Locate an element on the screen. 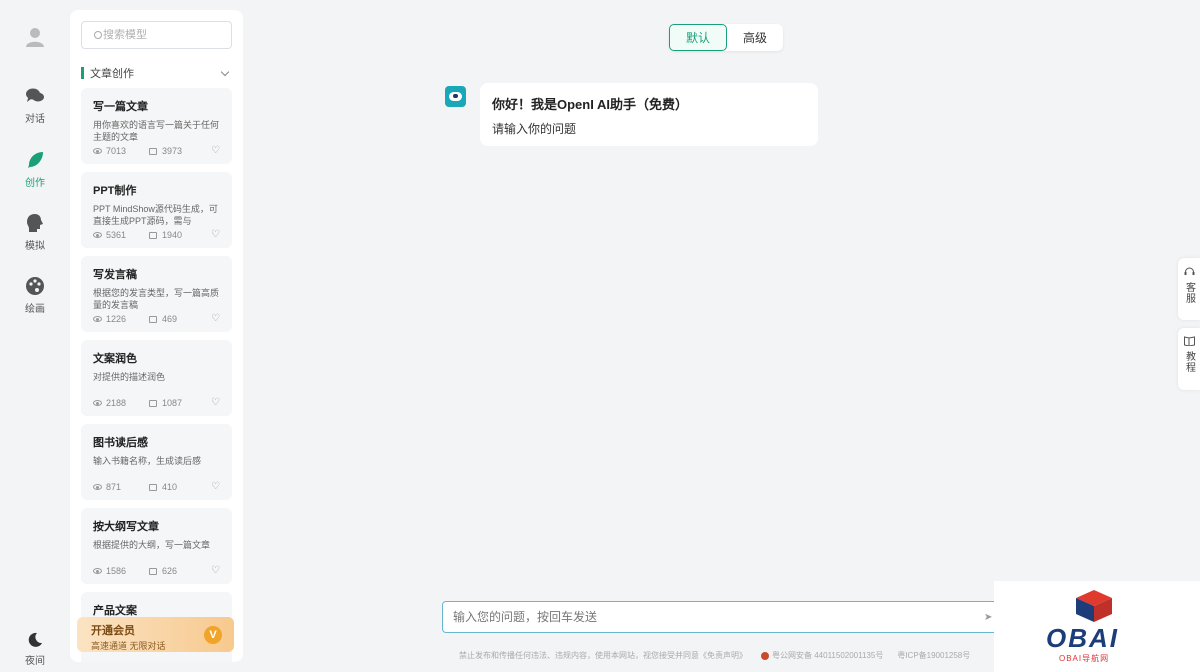  customer-service-label: 客服 is located at coordinates (1189, 293).